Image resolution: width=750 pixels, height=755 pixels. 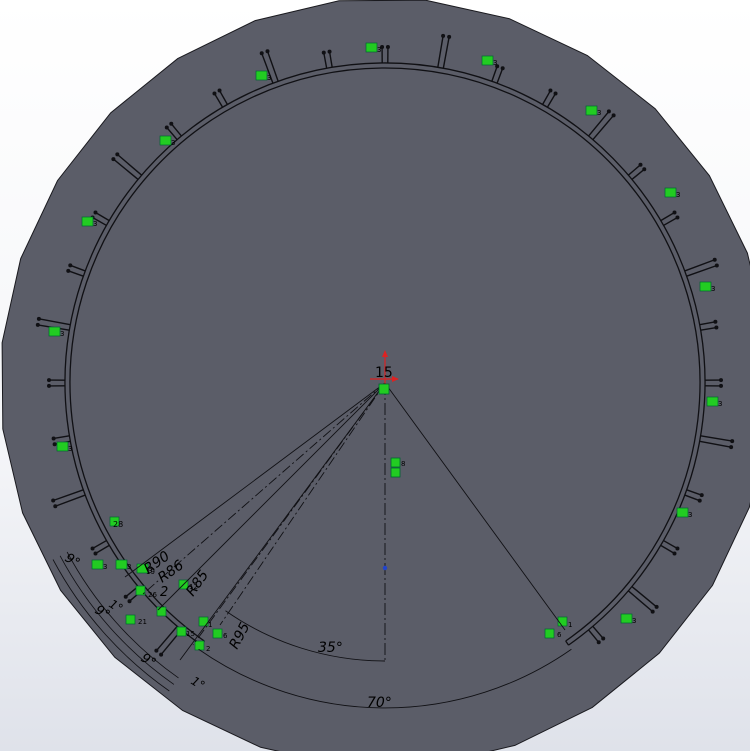 What do you see at coordinates (395, 462) in the screenshot?
I see `vertical-icon` at bounding box center [395, 462].